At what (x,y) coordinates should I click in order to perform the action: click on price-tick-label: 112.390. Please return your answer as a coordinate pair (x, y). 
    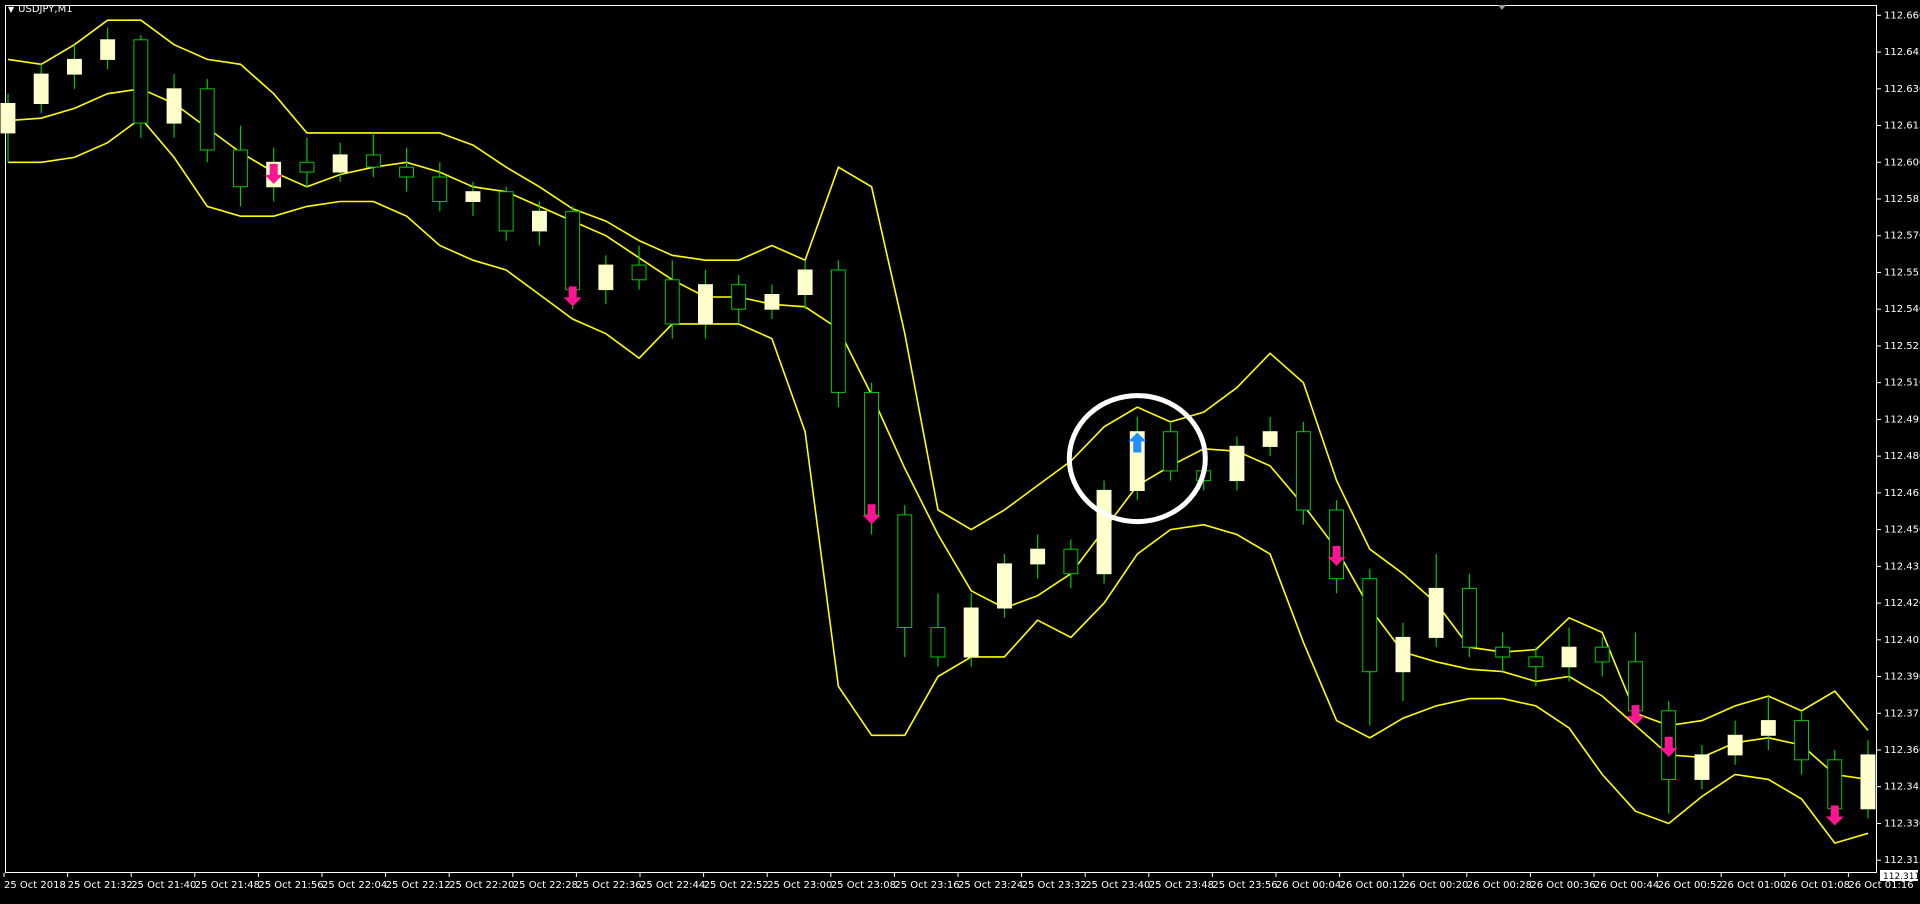
    Looking at the image, I should click on (1902, 677).